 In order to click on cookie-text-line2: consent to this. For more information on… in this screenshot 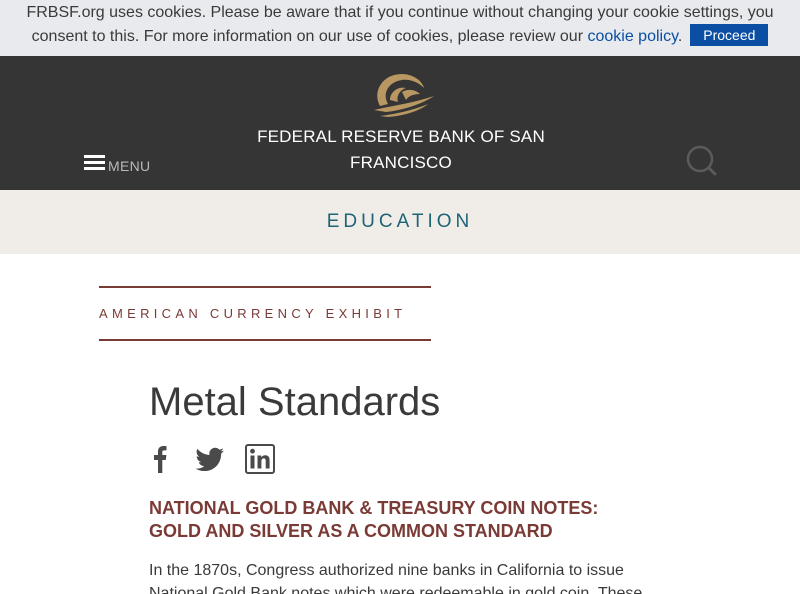, I will do `click(400, 36)`.